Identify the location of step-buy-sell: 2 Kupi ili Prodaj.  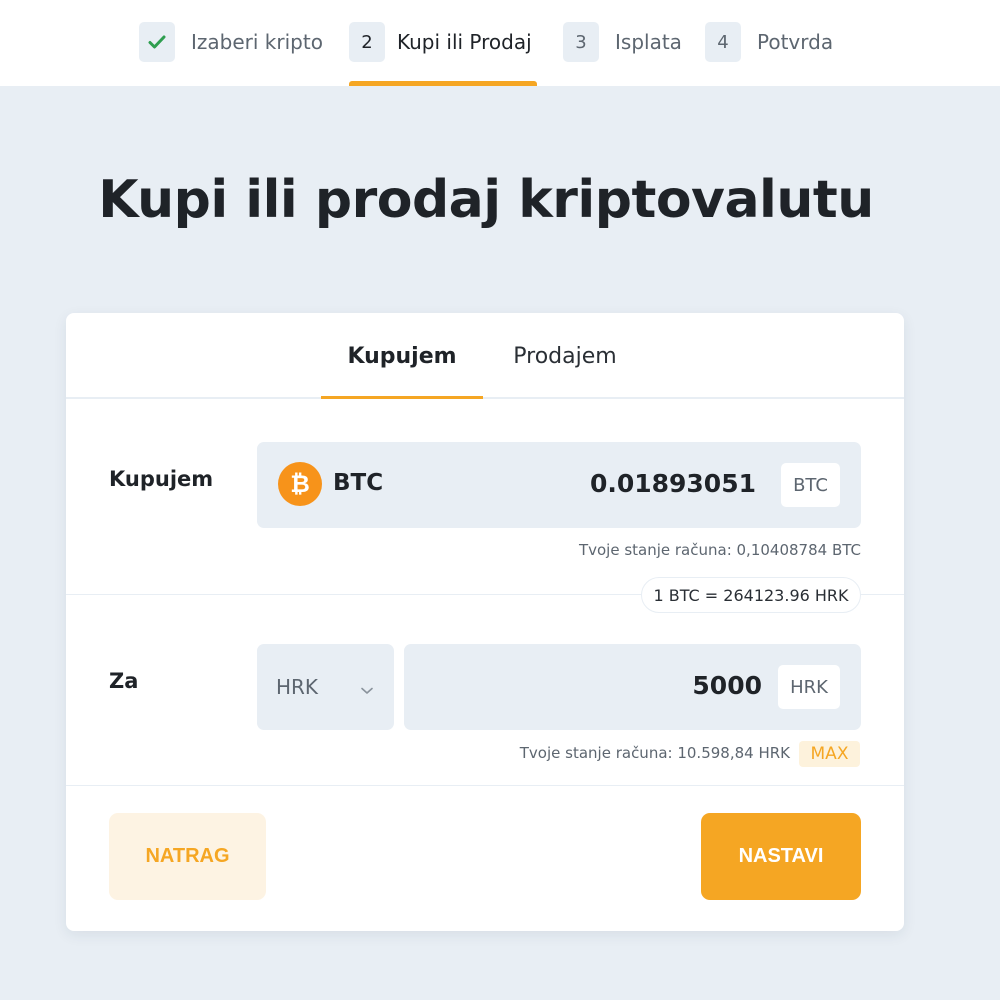
(440, 42).